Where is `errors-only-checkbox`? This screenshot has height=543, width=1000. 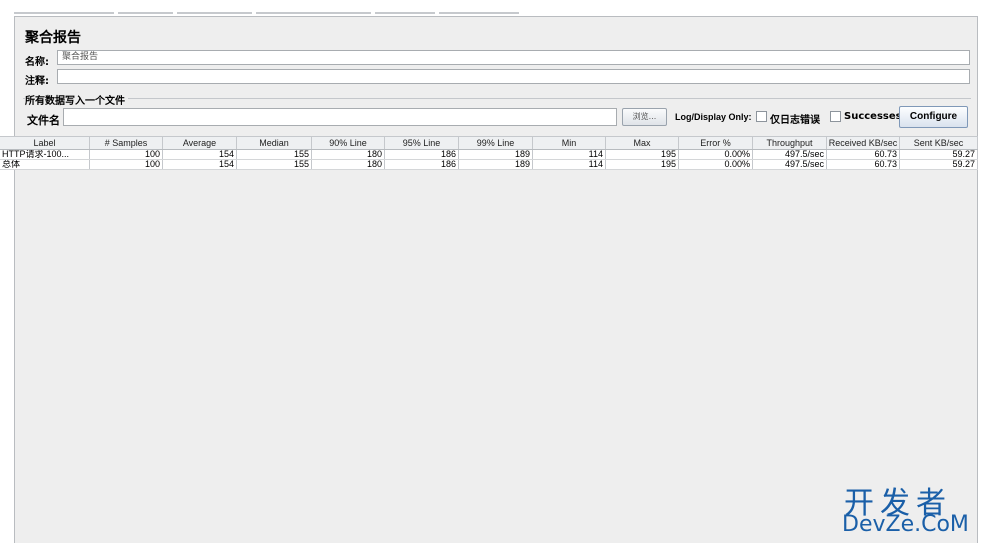 errors-only-checkbox is located at coordinates (761, 116).